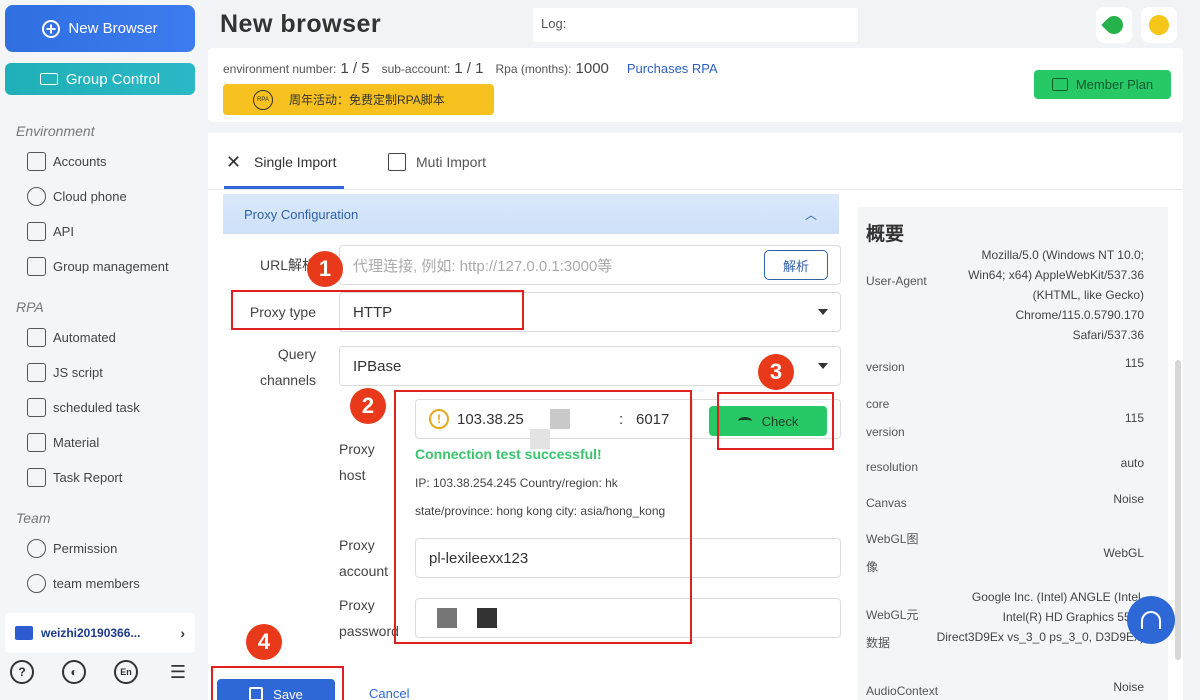 This screenshot has height=700, width=1200. What do you see at coordinates (776, 372) in the screenshot?
I see `annotation-badge-3: 3` at bounding box center [776, 372].